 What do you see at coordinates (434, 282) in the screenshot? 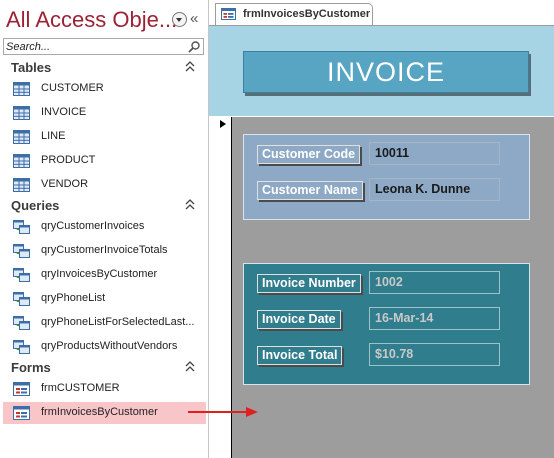
I see `invoice-number-field: 1002` at bounding box center [434, 282].